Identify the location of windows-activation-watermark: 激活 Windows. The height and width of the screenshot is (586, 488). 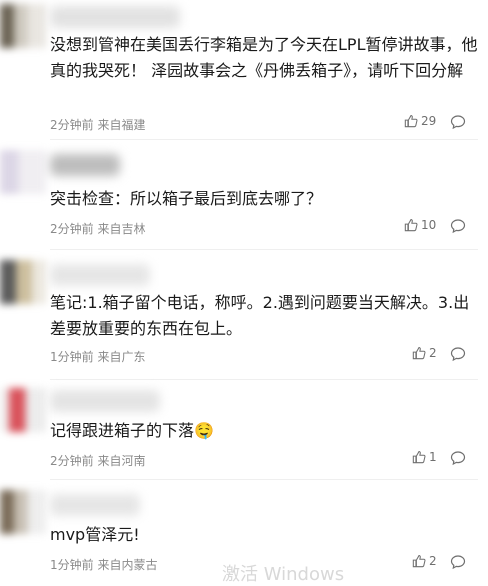
(283, 574).